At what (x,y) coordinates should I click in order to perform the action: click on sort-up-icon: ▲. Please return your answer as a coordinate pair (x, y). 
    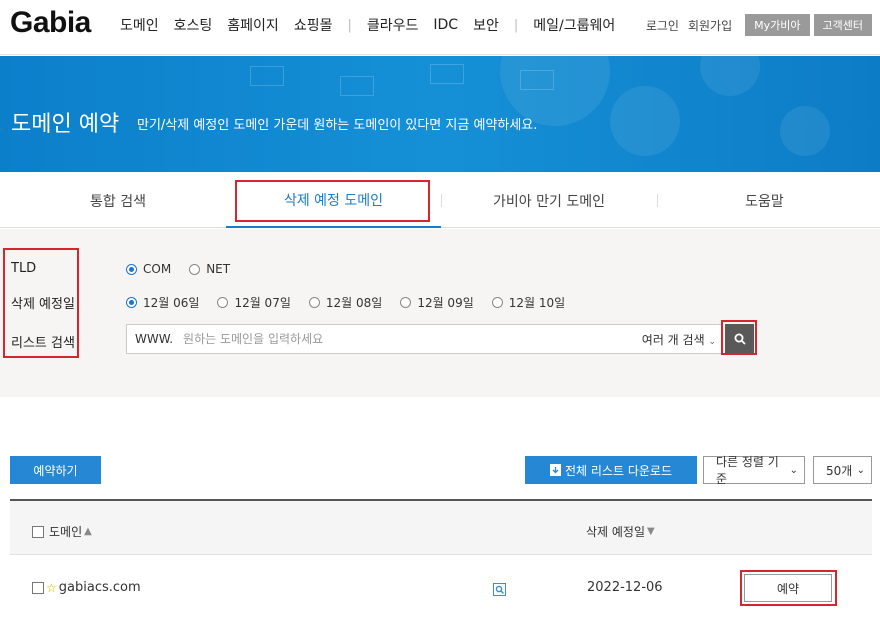
    Looking at the image, I should click on (88, 531).